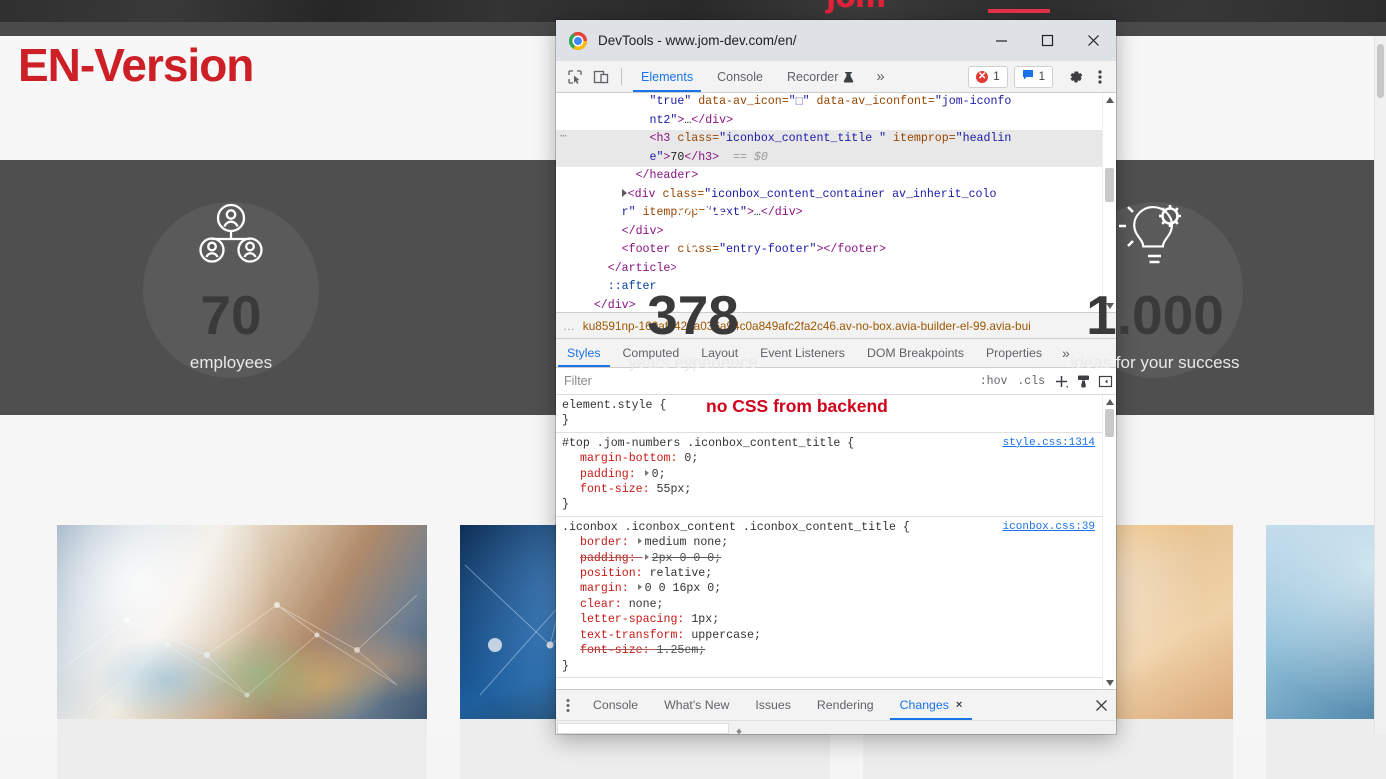 The image size is (1386, 779). Describe the element at coordinates (584, 353) in the screenshot. I see `styles-tab-styles: Styles` at that location.